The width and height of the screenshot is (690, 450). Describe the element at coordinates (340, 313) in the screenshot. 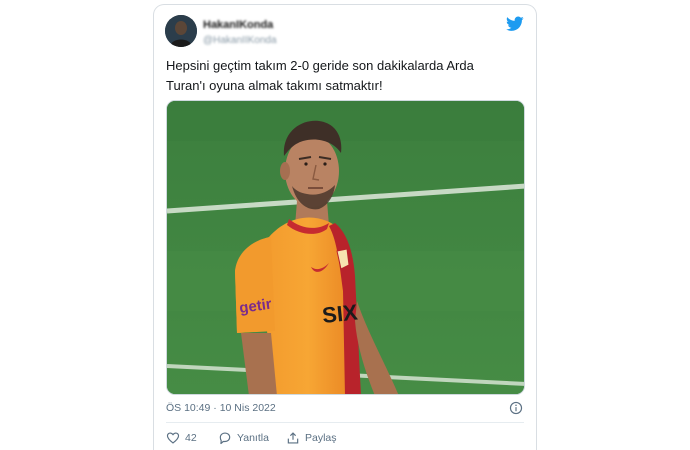

I see `chest-sponsor-text: SIX` at that location.